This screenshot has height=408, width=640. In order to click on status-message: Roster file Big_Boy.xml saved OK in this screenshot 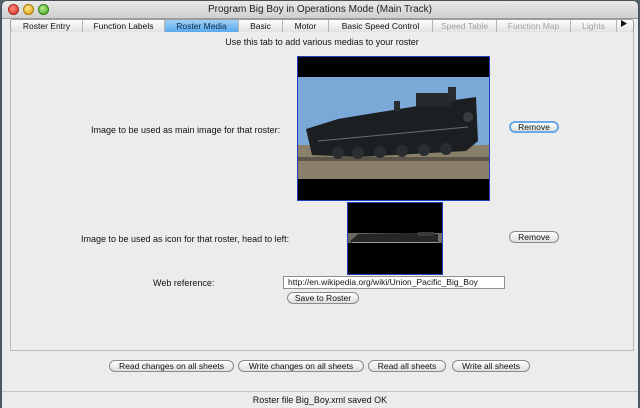, I will do `click(320, 400)`.